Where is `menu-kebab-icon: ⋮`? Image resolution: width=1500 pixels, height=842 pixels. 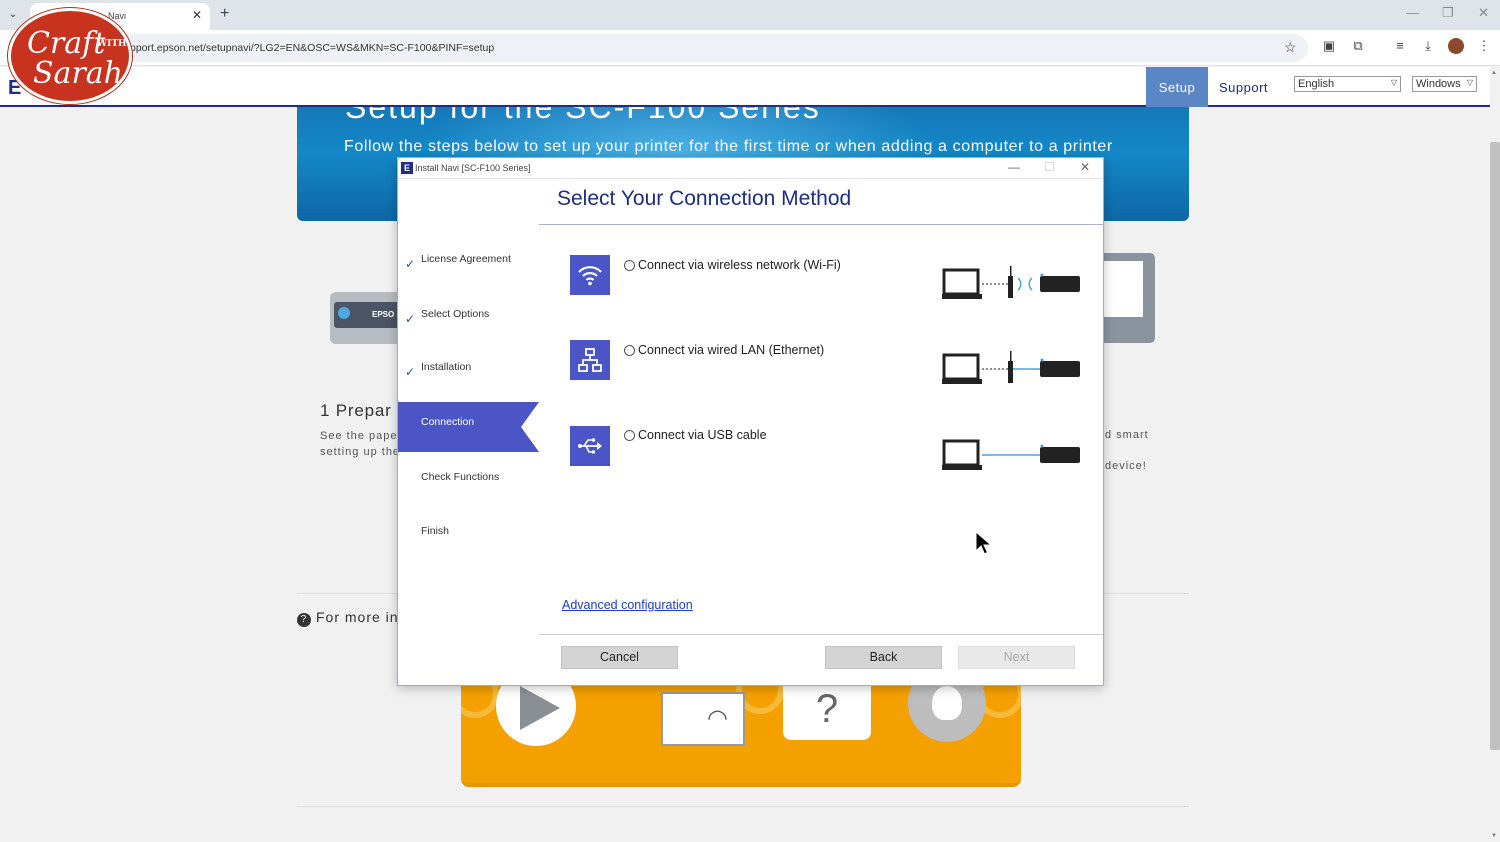 menu-kebab-icon: ⋮ is located at coordinates (1484, 46).